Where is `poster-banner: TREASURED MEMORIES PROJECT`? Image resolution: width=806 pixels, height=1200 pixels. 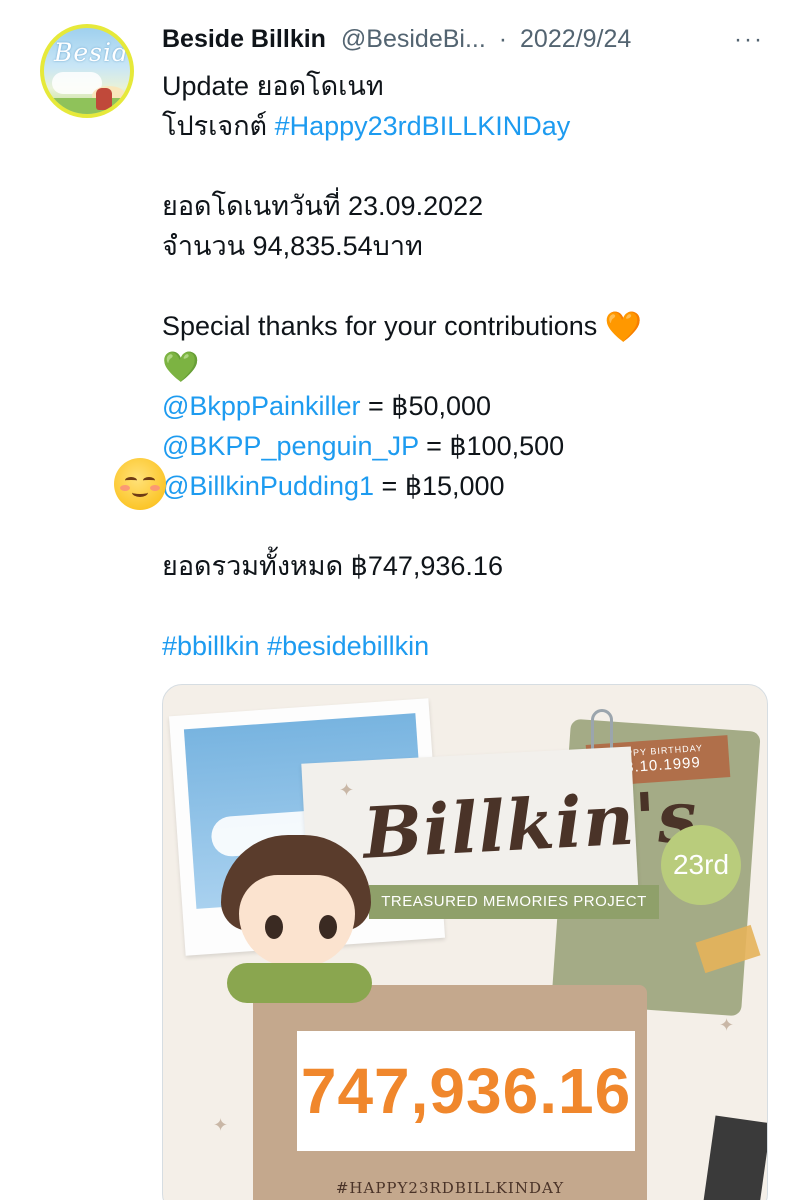
poster-banner: TREASURED MEMORIES PROJECT is located at coordinates (514, 902).